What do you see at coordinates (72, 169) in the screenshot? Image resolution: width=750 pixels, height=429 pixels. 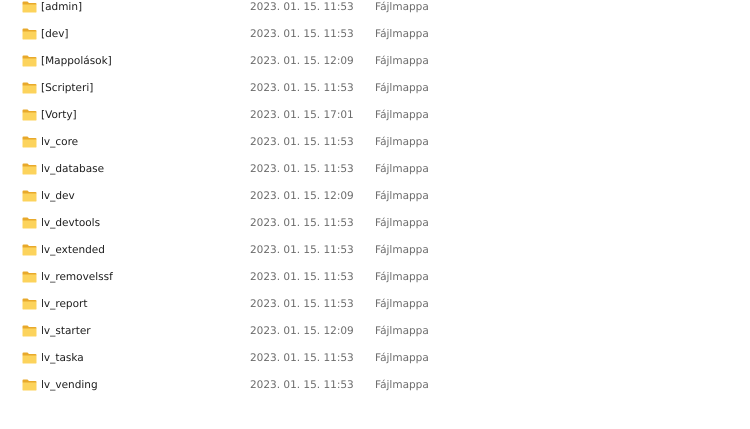 I see `file-name: lv_database` at bounding box center [72, 169].